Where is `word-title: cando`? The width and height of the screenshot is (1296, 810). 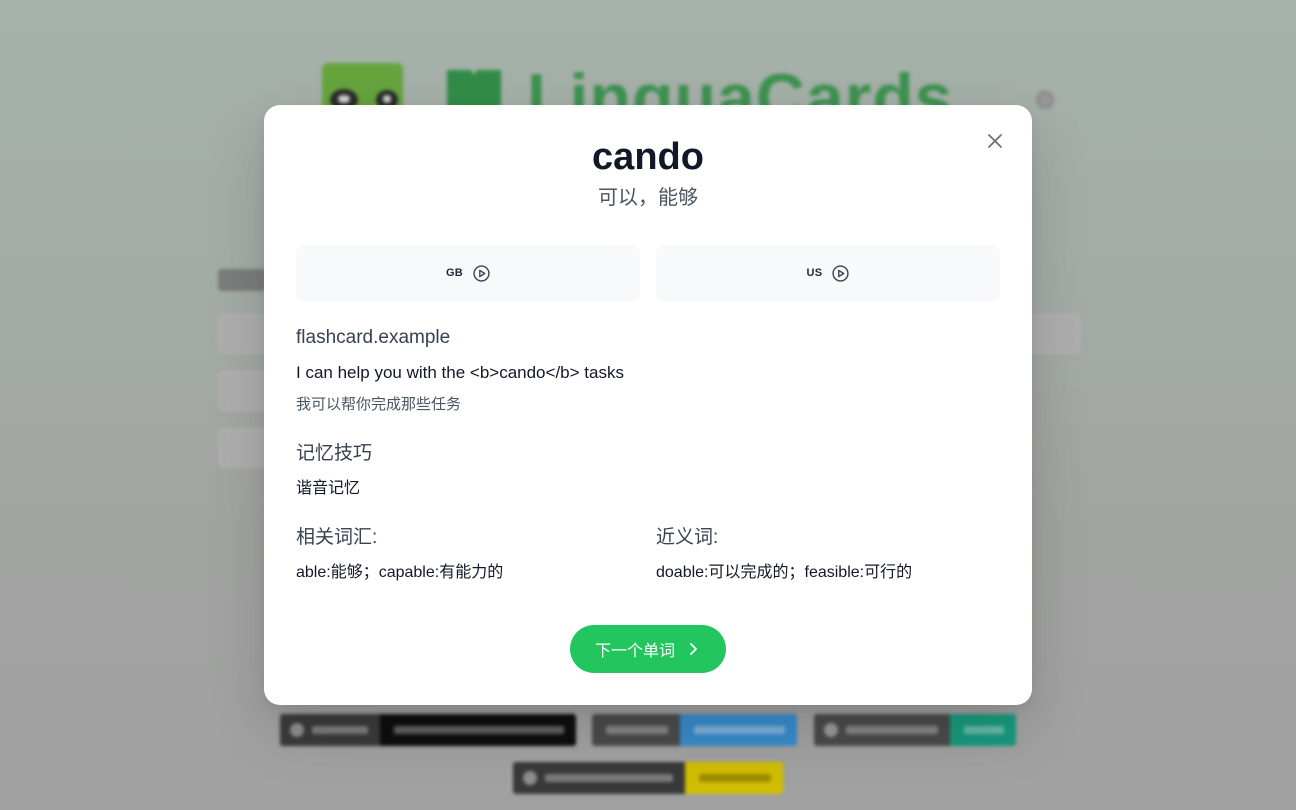 word-title: cando is located at coordinates (648, 157).